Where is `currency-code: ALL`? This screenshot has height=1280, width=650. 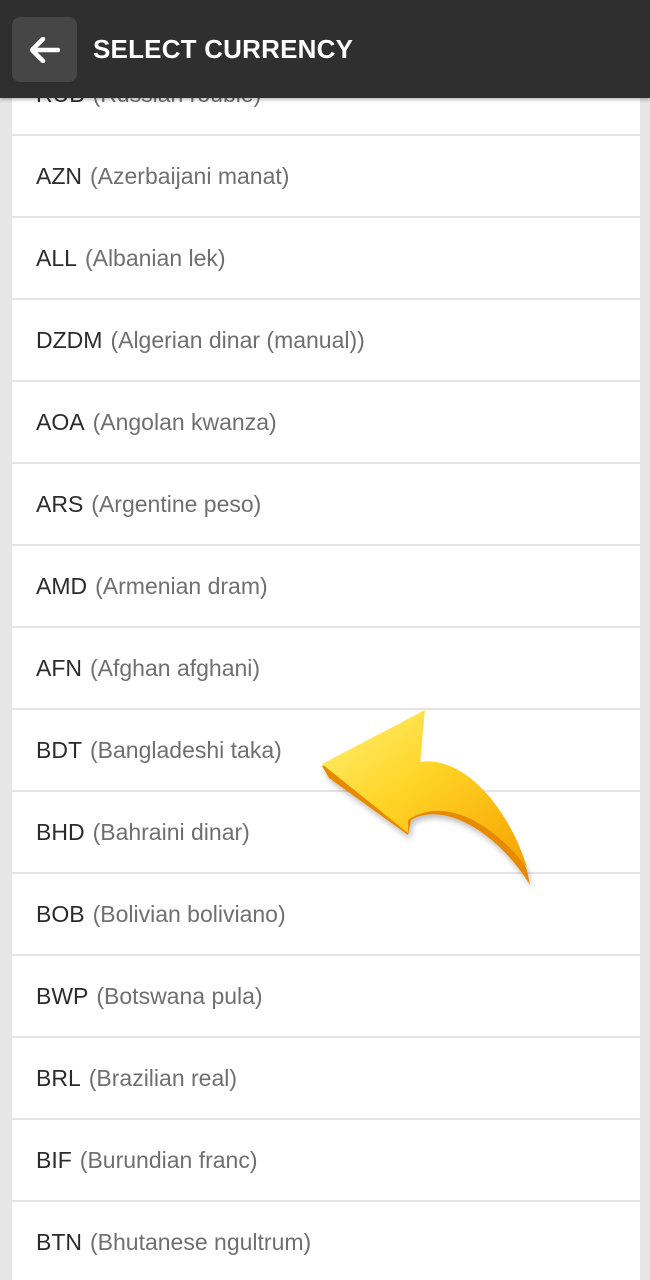
currency-code: ALL is located at coordinates (56, 258).